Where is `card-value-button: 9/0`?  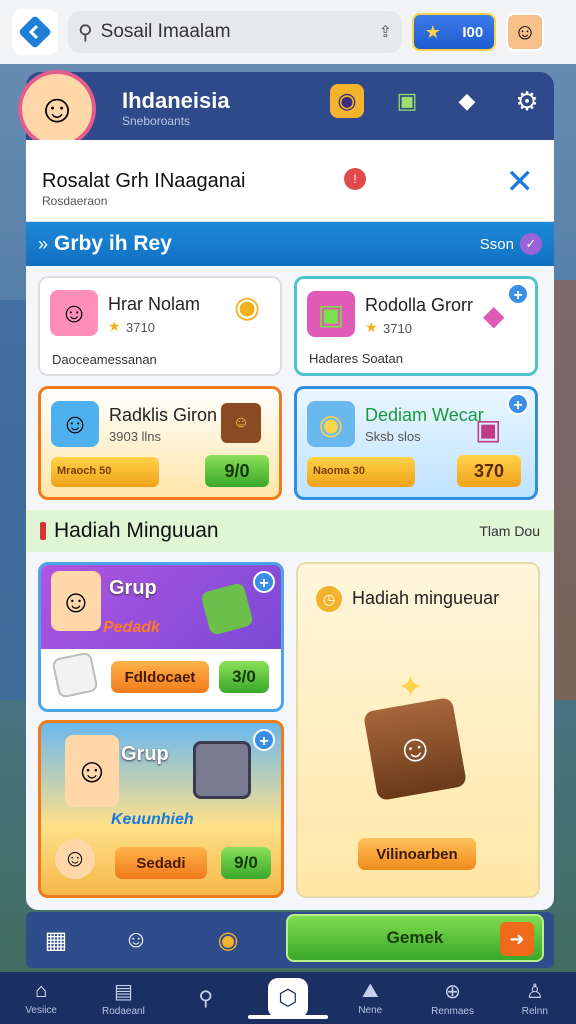
card-value-button: 9/0 is located at coordinates (237, 471).